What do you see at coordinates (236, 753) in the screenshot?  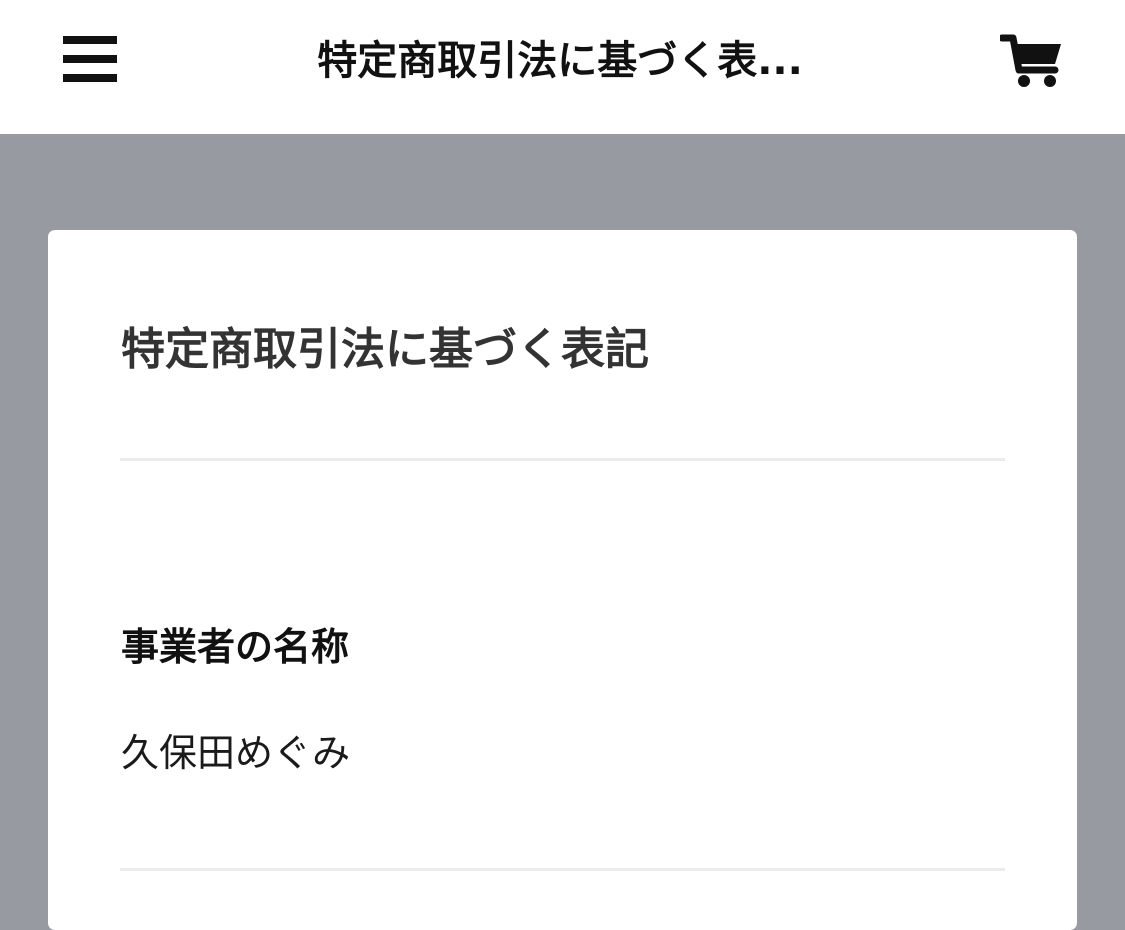 I see `business-name-value: 久保田めぐみ` at bounding box center [236, 753].